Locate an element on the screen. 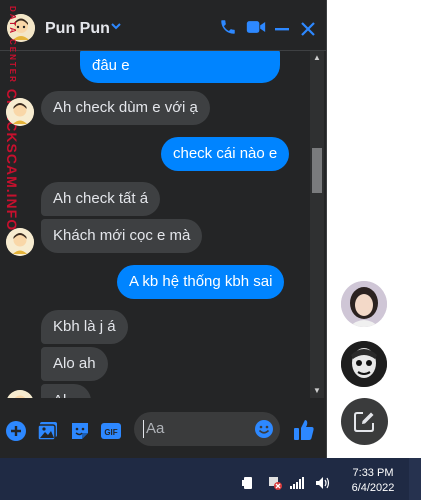 This screenshot has height=500, width=421. like-icon is located at coordinates (303, 429).